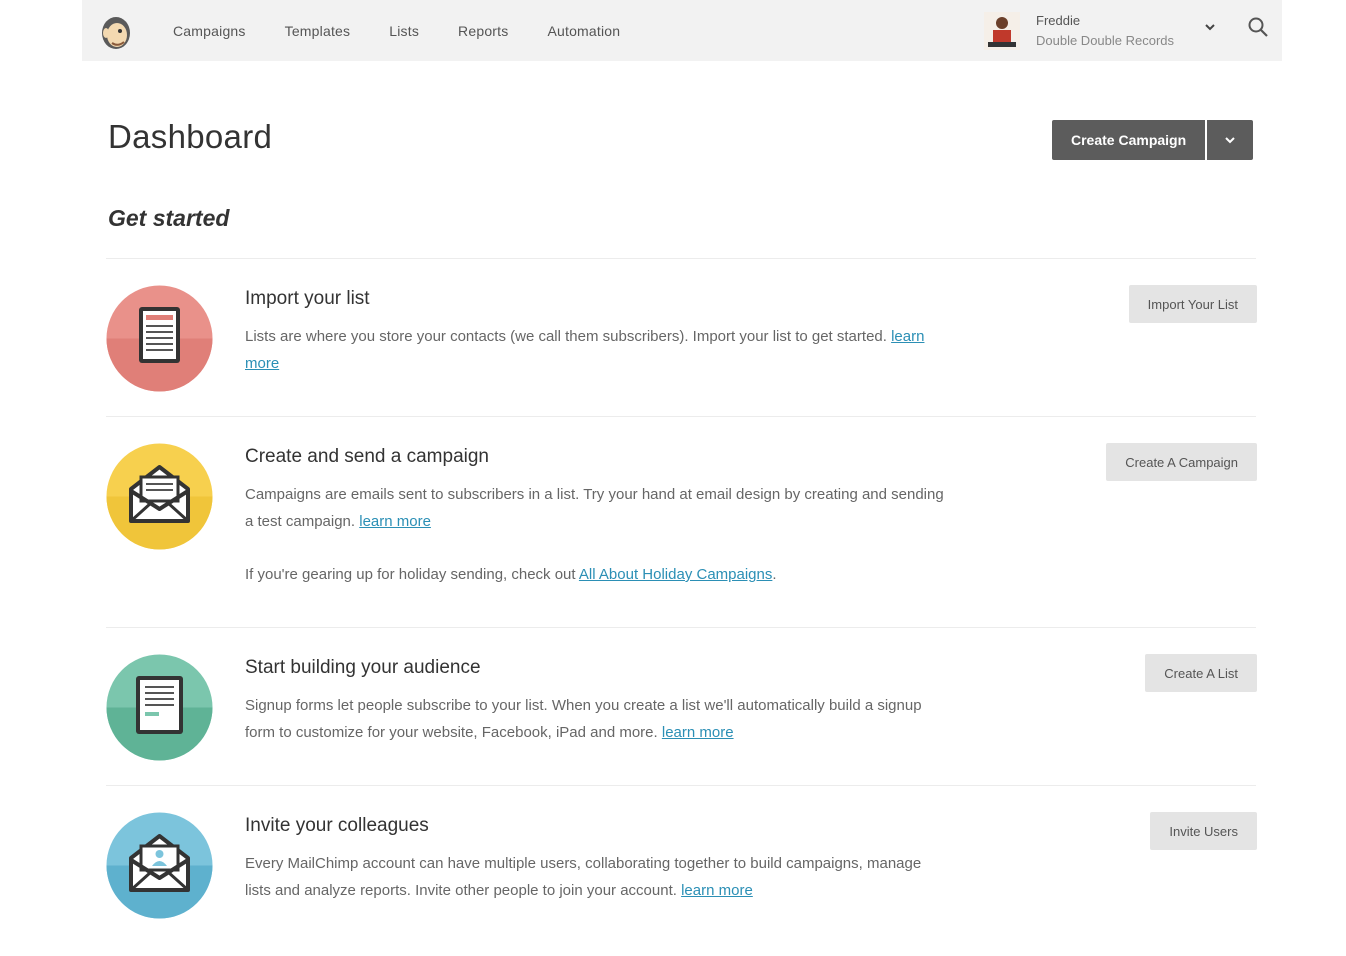 The width and height of the screenshot is (1346, 956). I want to click on holiday-campaigns-link: All About Holiday Campaigns, so click(675, 574).